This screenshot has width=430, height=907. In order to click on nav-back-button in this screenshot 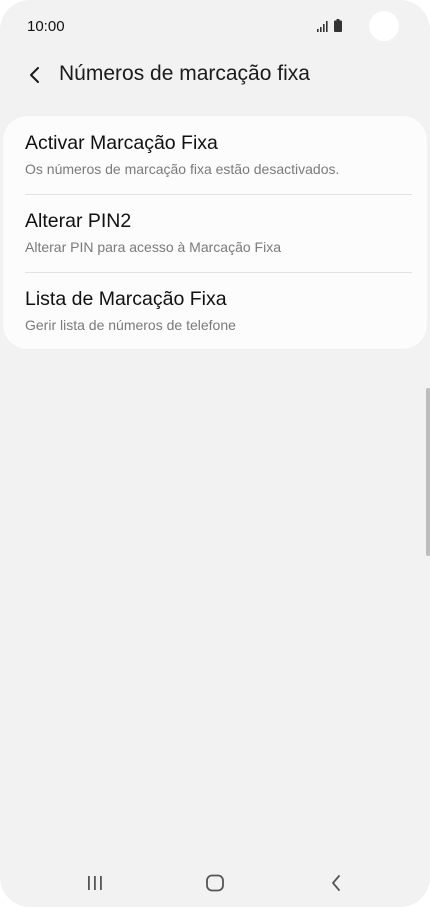, I will do `click(336, 883)`.